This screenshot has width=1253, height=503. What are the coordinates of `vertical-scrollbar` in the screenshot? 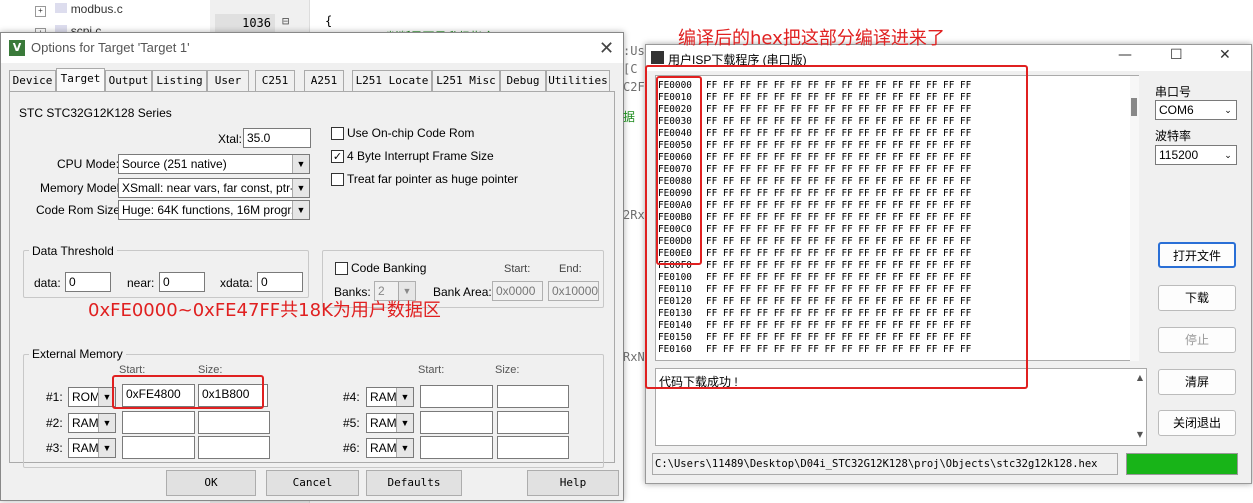 It's located at (1134, 218).